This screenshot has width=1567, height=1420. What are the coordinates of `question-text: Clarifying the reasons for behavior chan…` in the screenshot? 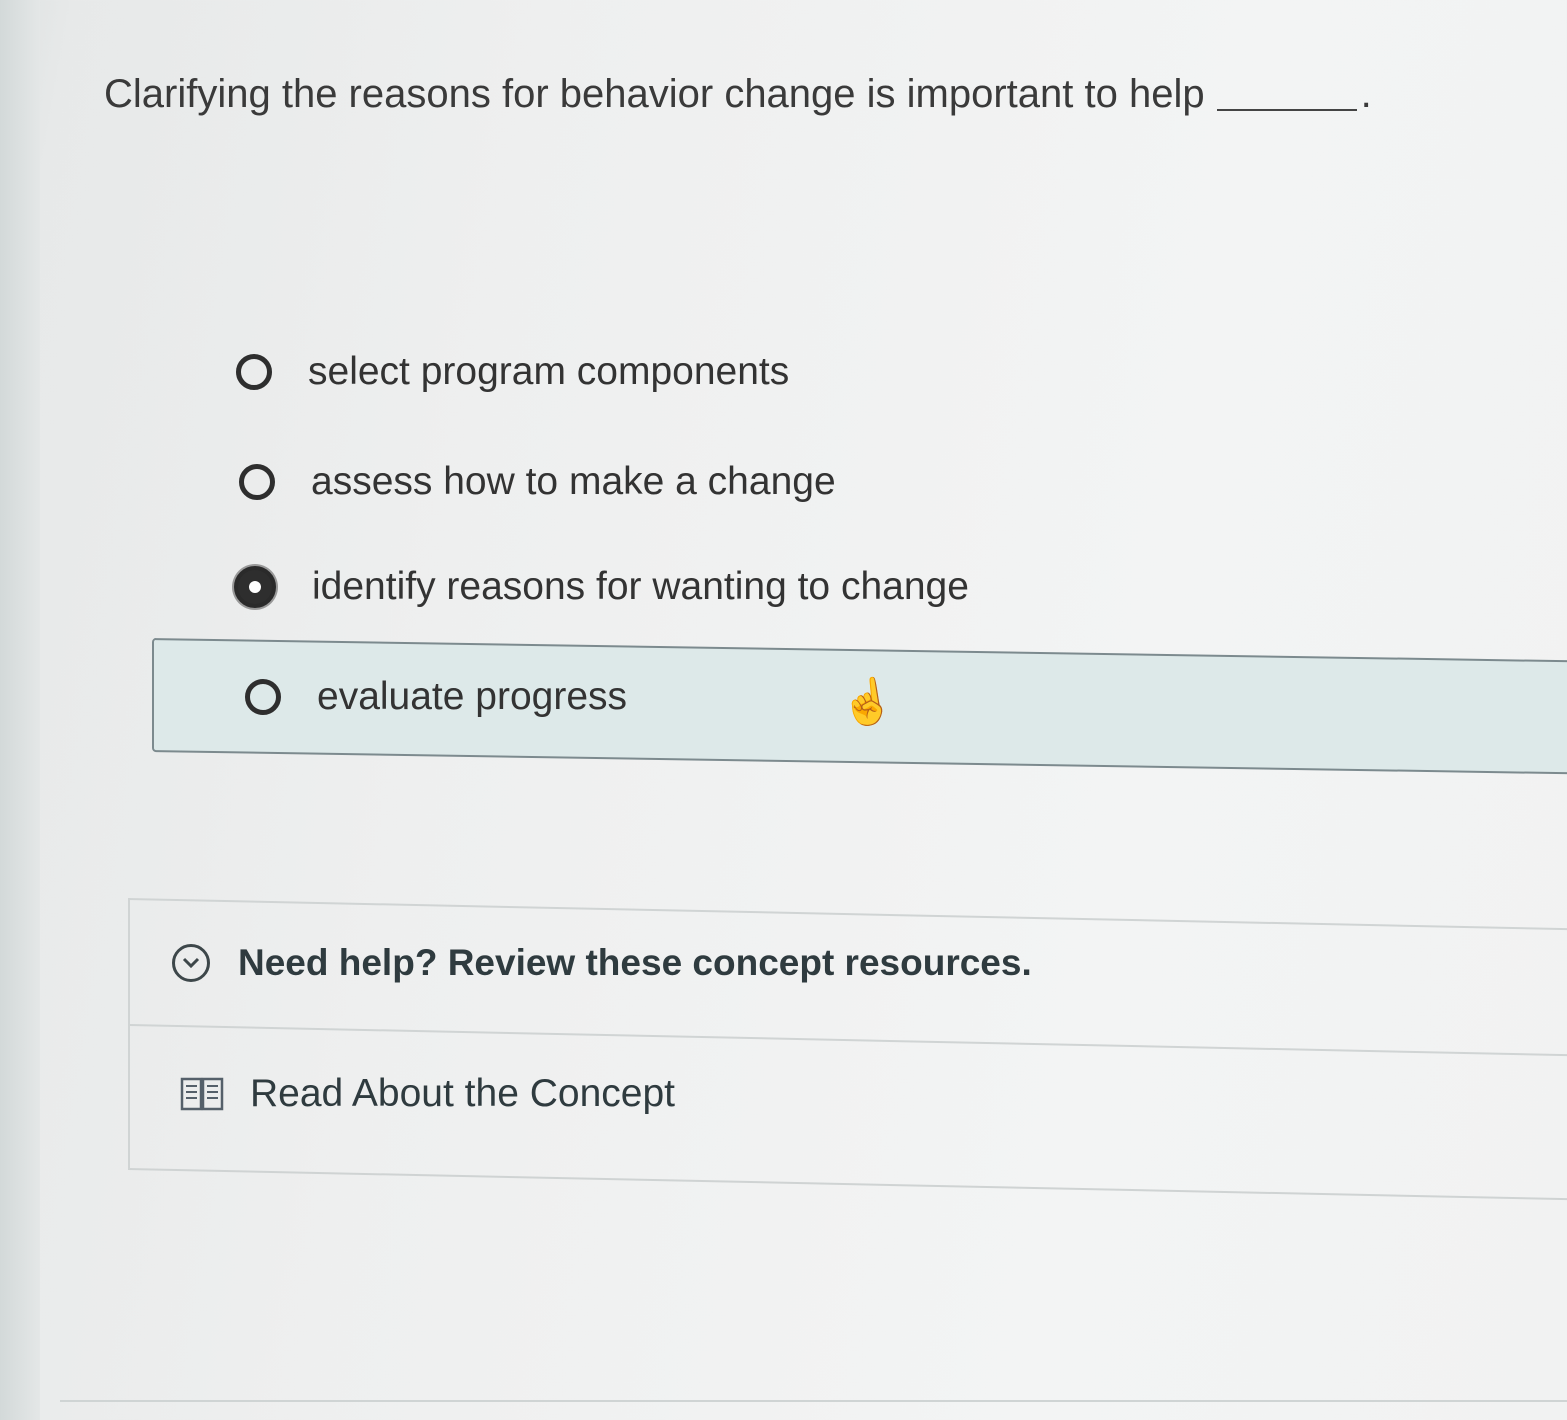 It's located at (654, 94).